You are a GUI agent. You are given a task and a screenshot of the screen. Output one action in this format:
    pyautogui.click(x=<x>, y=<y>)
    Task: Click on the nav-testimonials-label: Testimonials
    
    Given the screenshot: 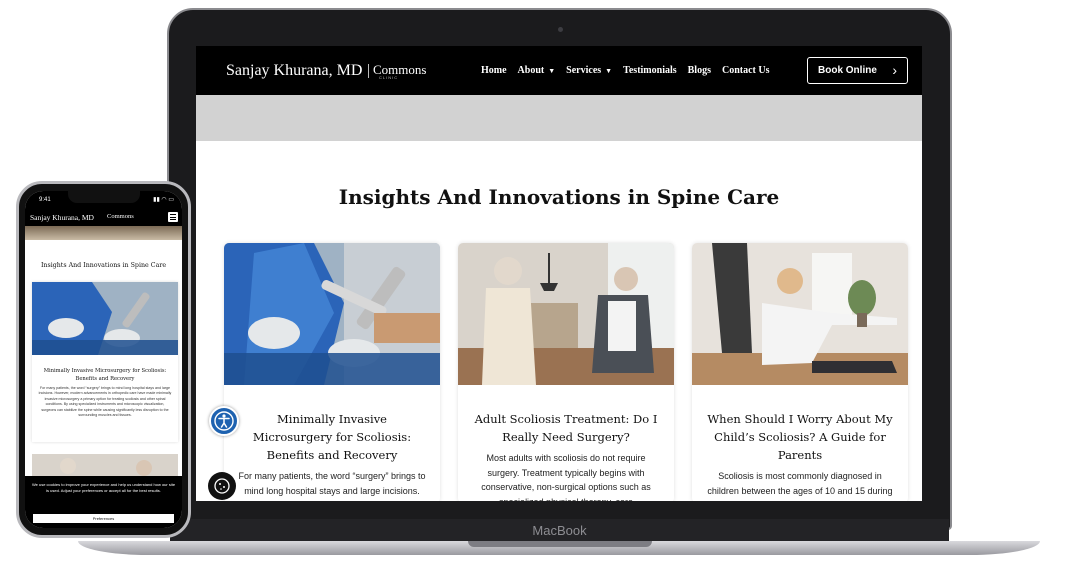 What is the action you would take?
    pyautogui.click(x=650, y=70)
    